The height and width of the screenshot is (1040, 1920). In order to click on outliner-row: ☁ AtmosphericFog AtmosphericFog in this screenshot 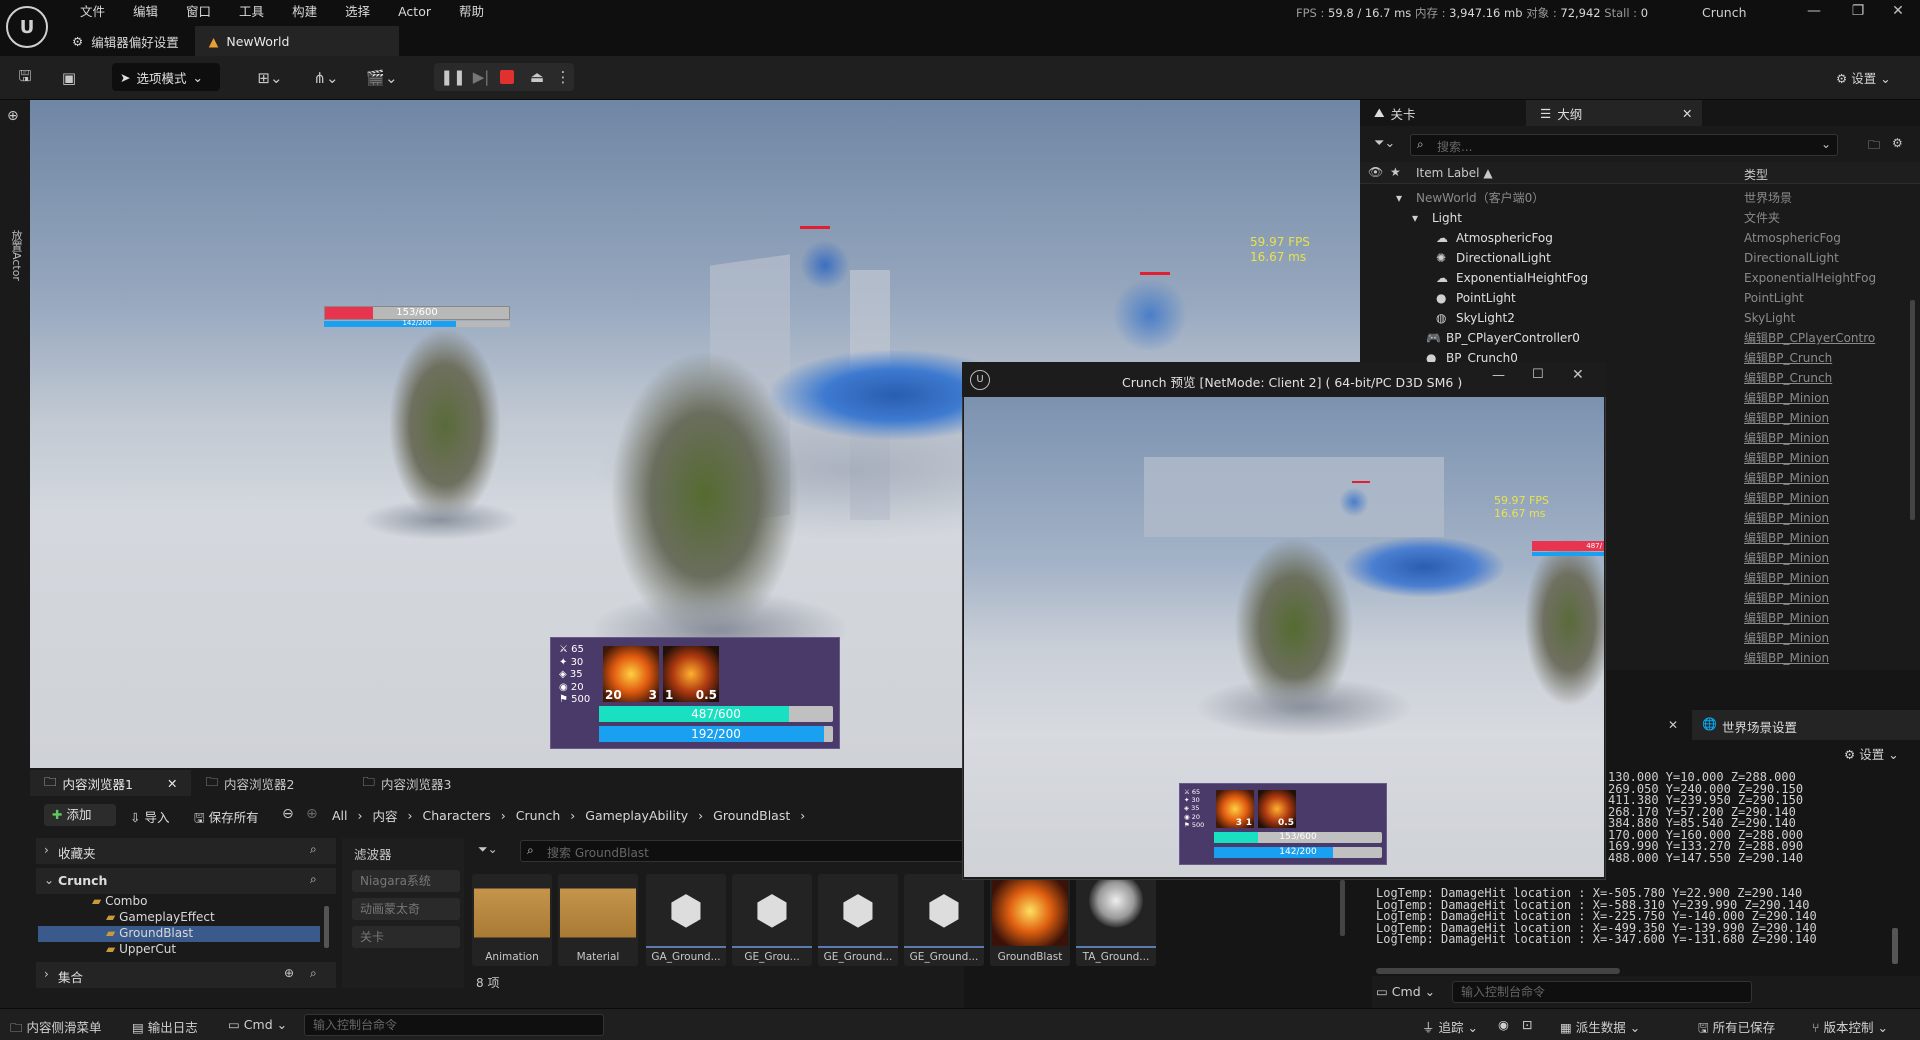, I will do `click(1640, 238)`.